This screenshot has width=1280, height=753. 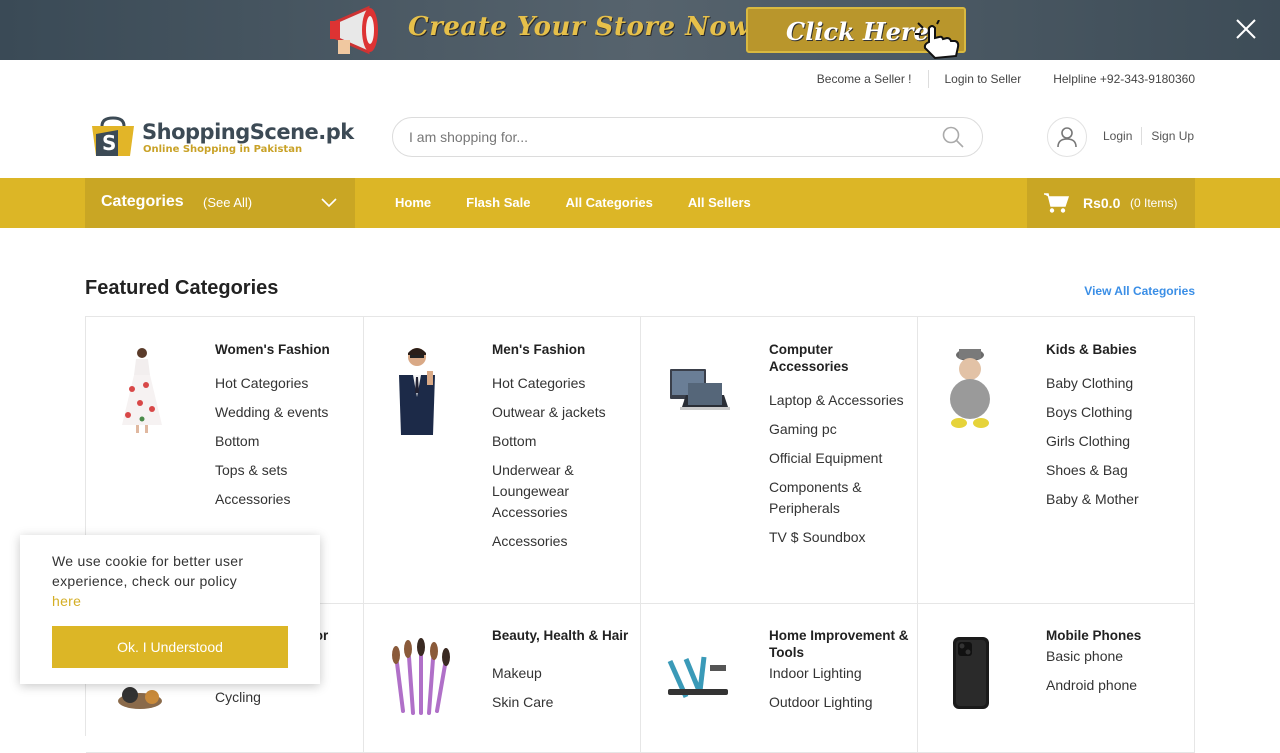 What do you see at coordinates (640, 30) in the screenshot?
I see `promo-banner: Create Your Store Now Free Click Here` at bounding box center [640, 30].